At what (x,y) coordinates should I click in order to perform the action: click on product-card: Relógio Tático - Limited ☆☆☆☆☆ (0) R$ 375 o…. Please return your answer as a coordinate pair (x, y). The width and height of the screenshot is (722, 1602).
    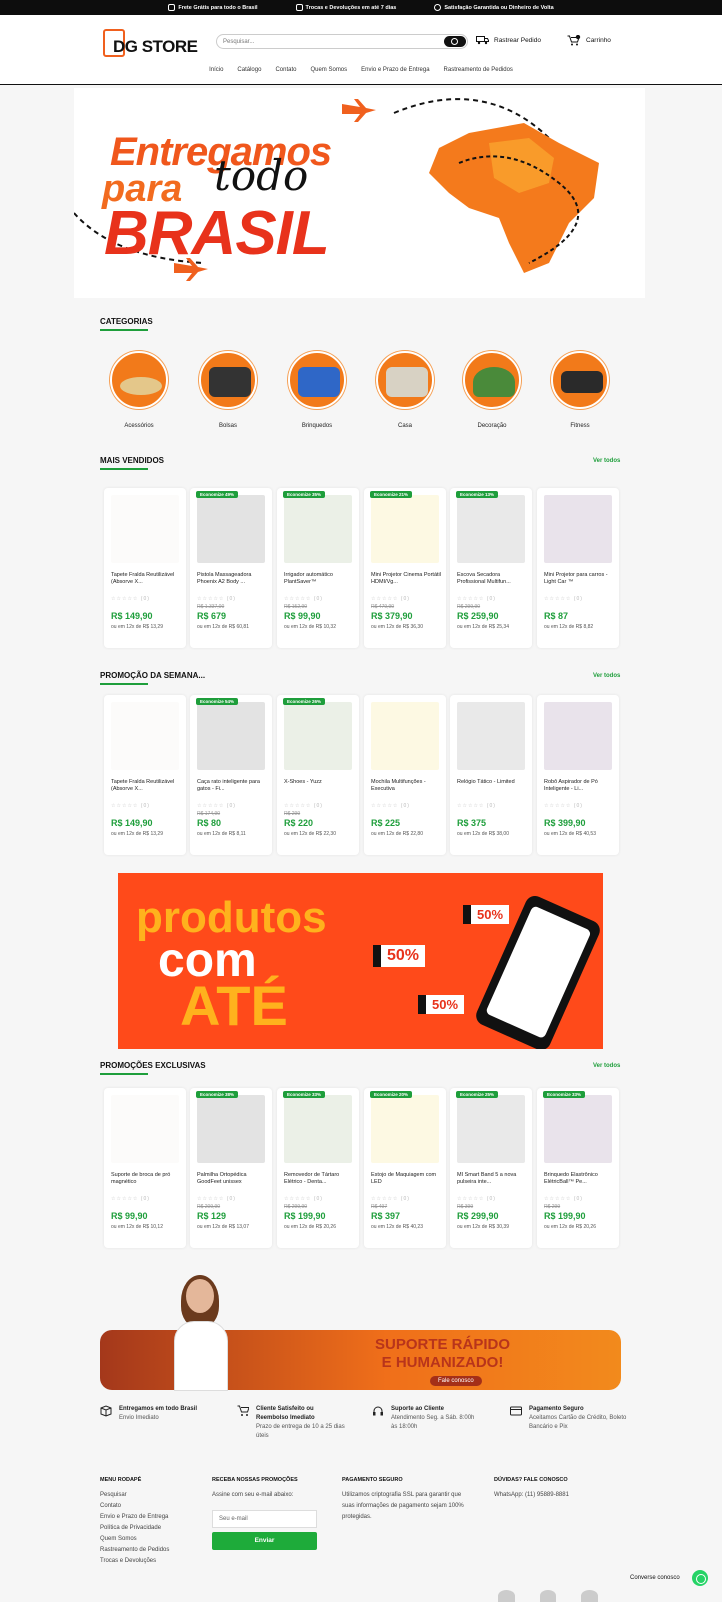
    Looking at the image, I should click on (491, 775).